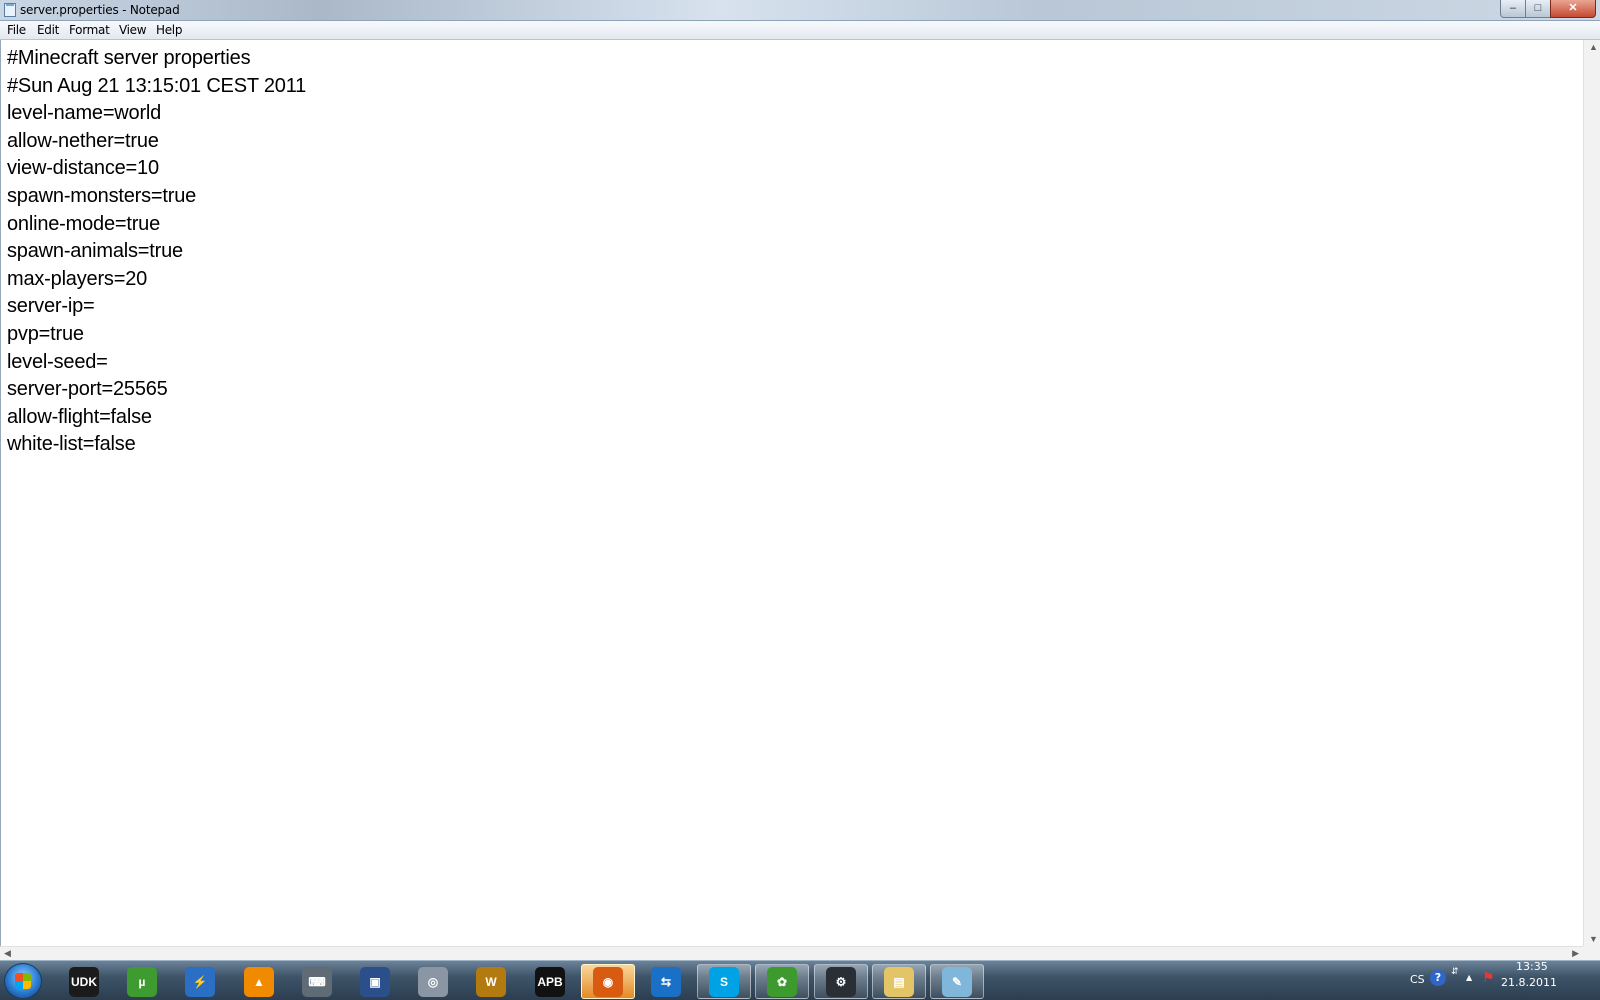 Image resolution: width=1600 pixels, height=1000 pixels. Describe the element at coordinates (169, 30) in the screenshot. I see `menu-help: Help` at that location.